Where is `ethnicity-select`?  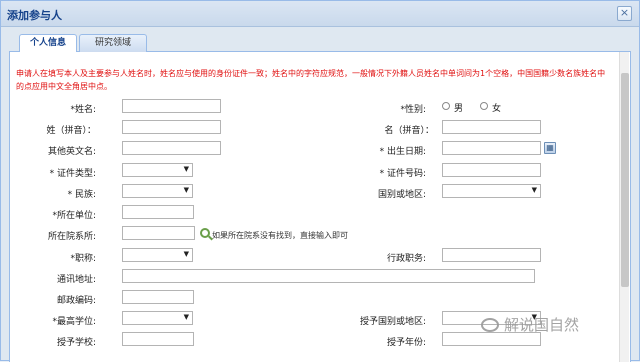
ethnicity-select is located at coordinates (157, 191).